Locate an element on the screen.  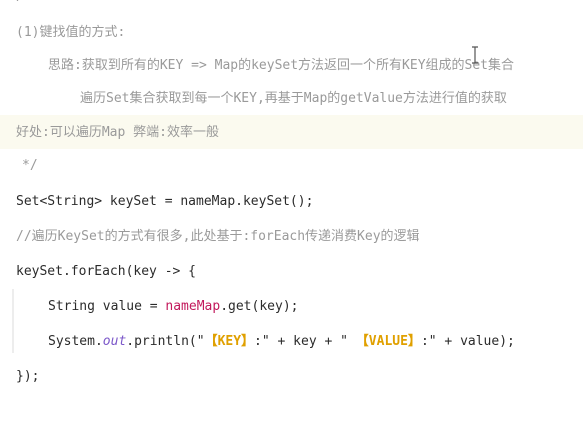
out-static-field: out is located at coordinates (114, 341).